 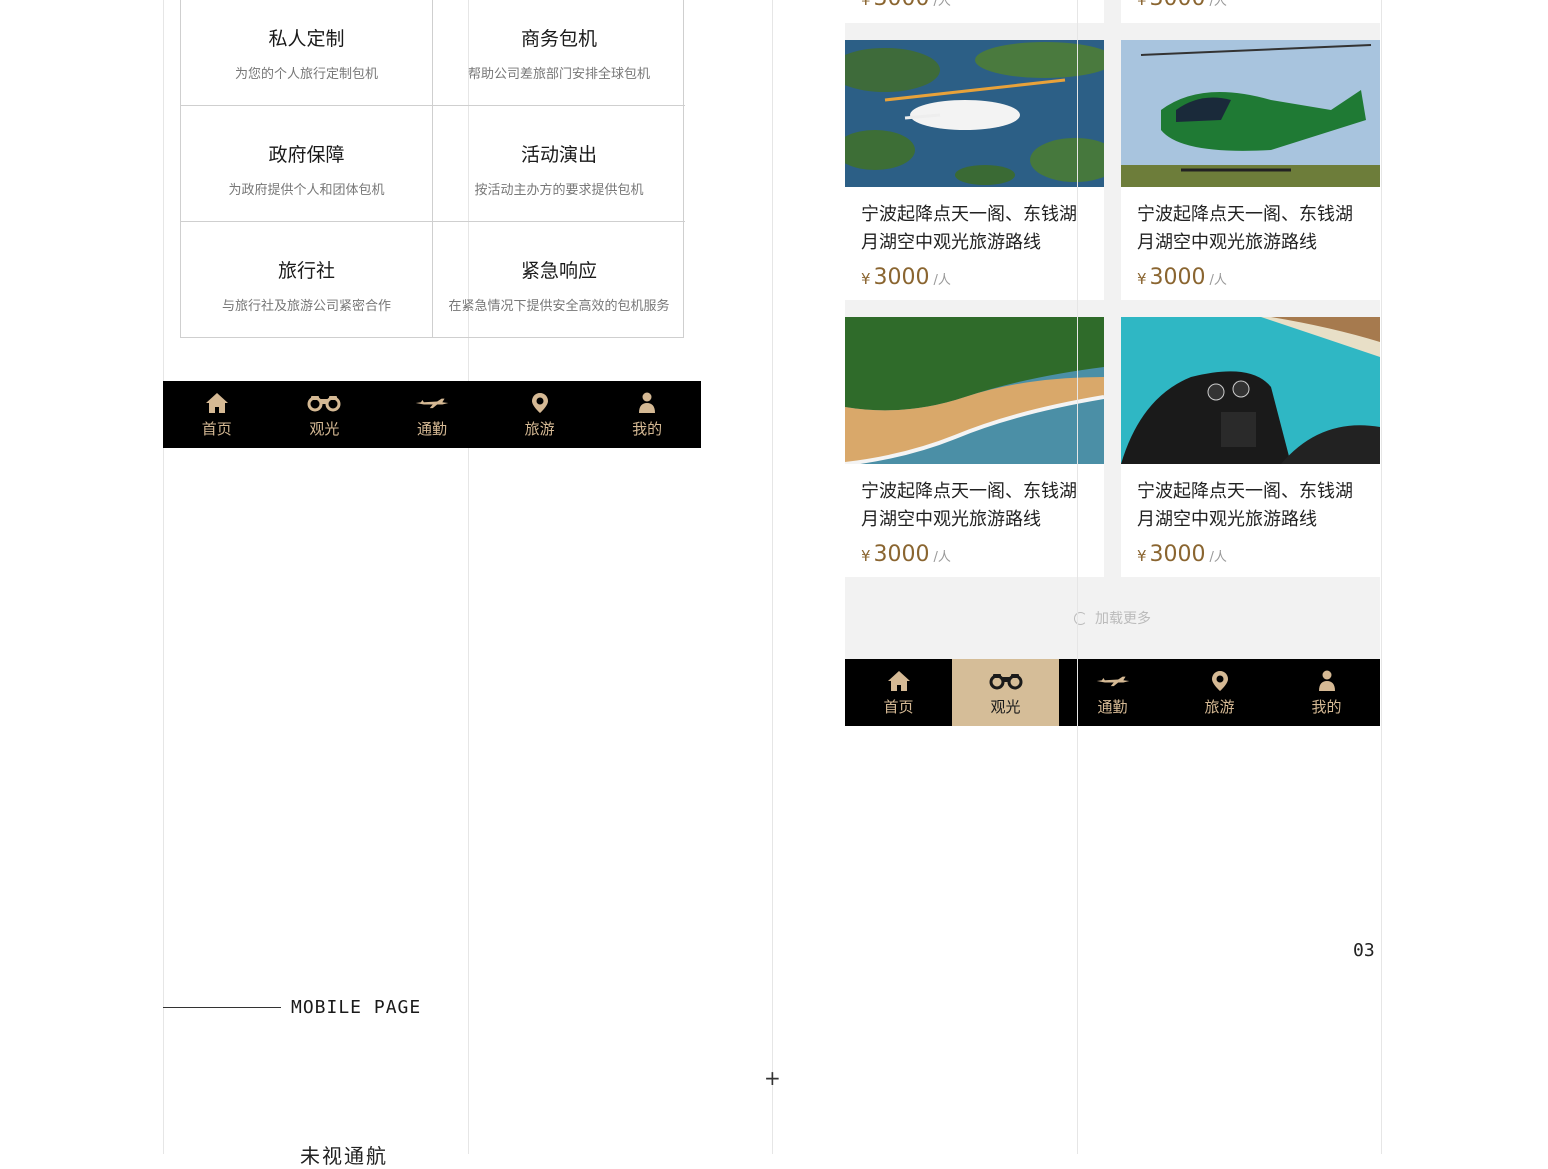 What do you see at coordinates (558, 74) in the screenshot?
I see `service-desc: 帮助公司差旅部门安排全球包机` at bounding box center [558, 74].